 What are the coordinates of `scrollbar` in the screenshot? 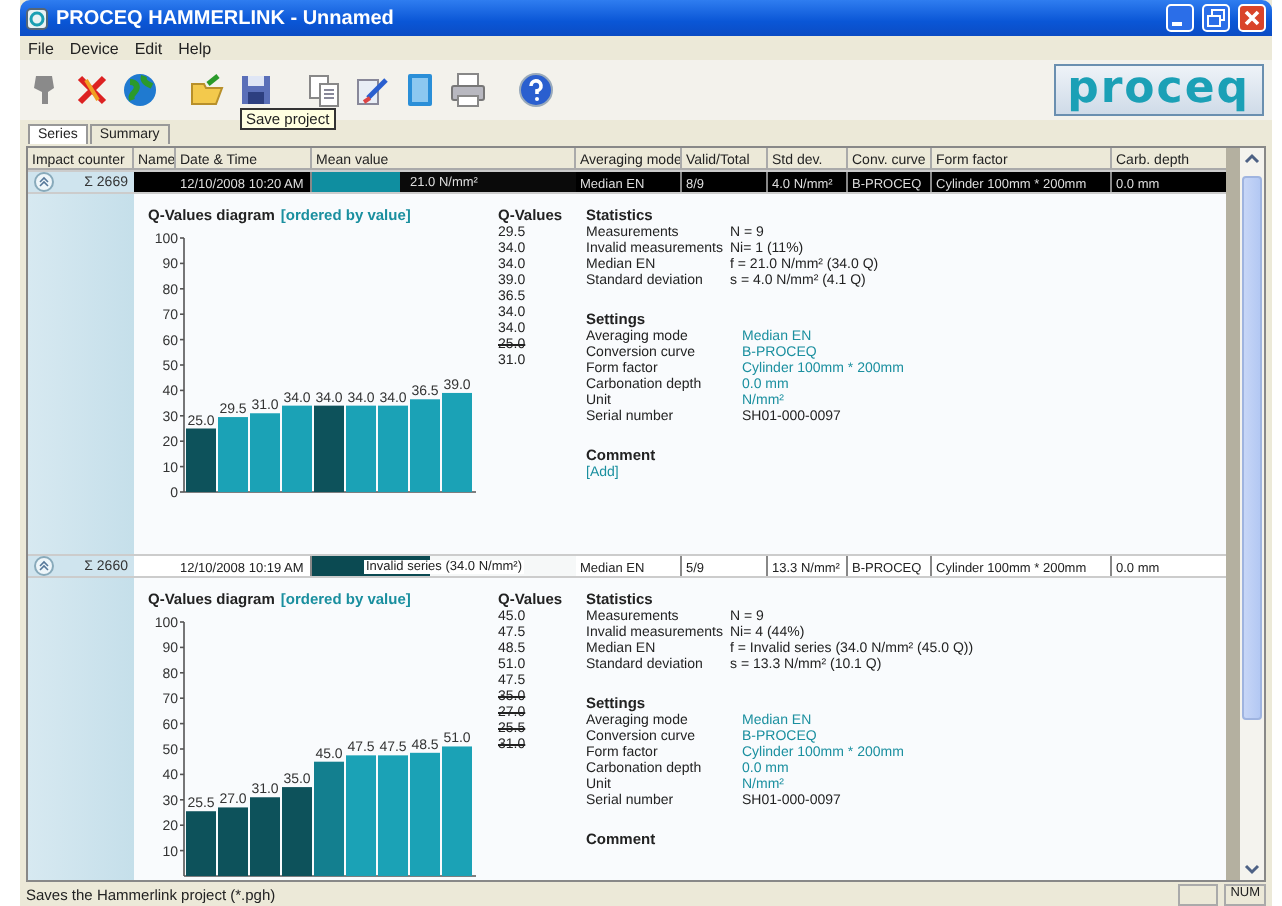 It's located at (1252, 514).